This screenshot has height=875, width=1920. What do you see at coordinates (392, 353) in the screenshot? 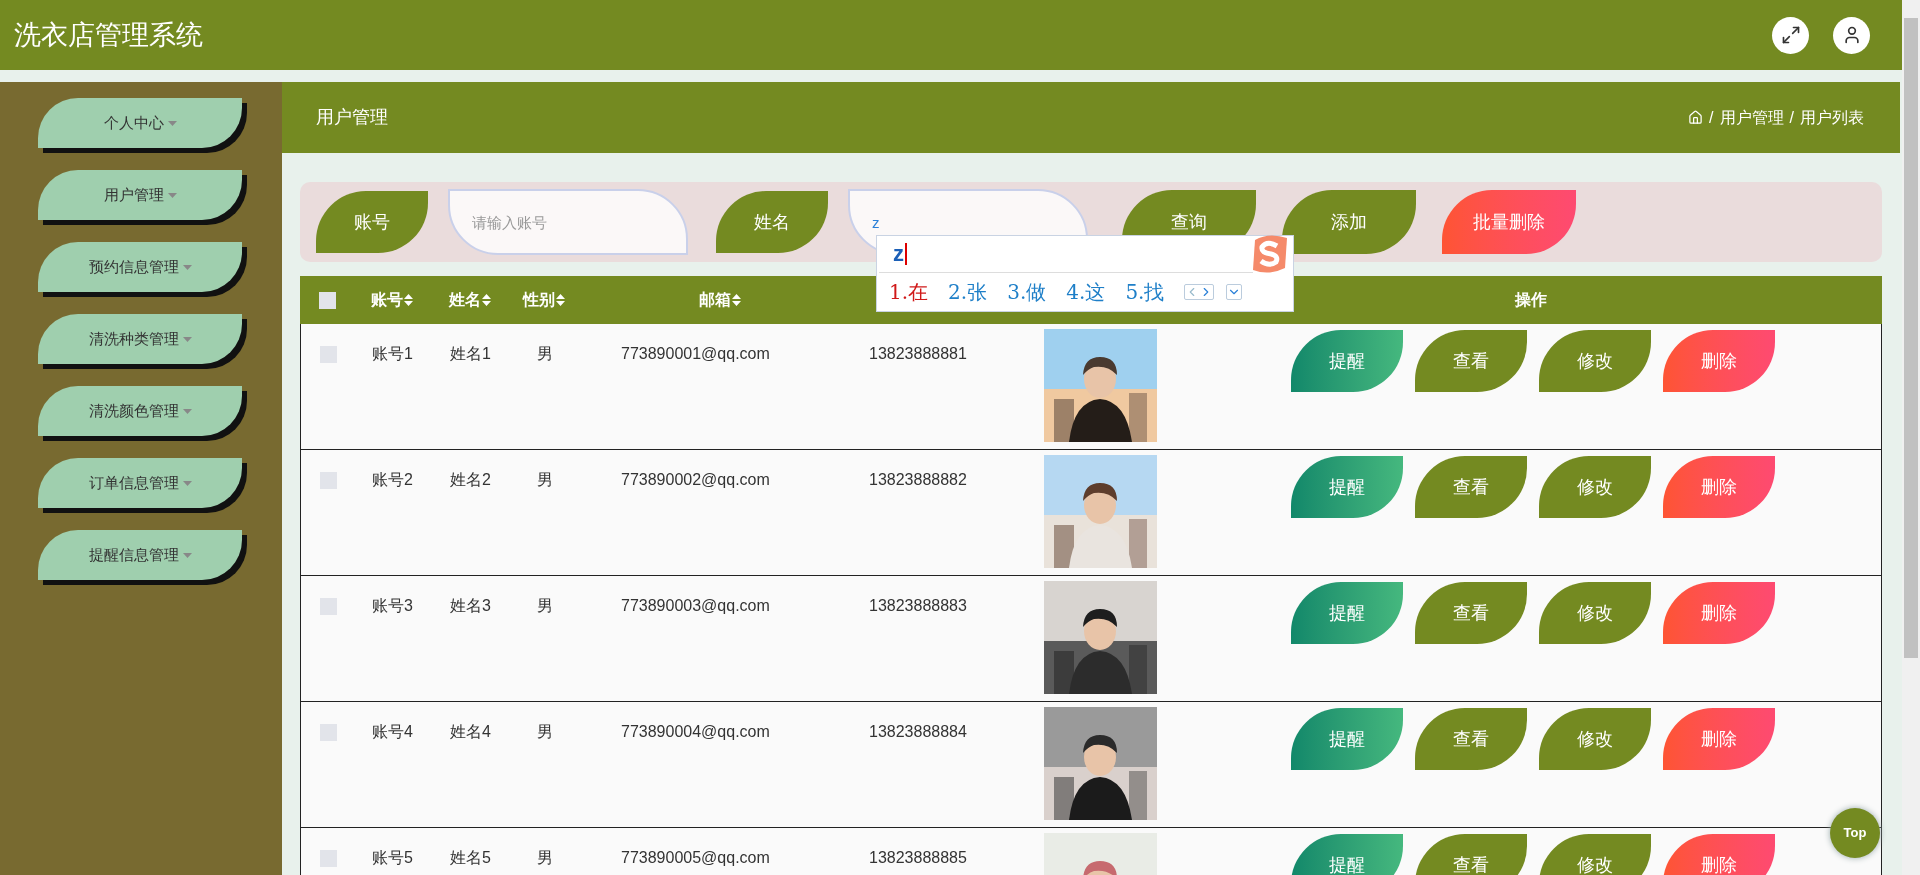
I see `table-cell: 账号1` at bounding box center [392, 353].